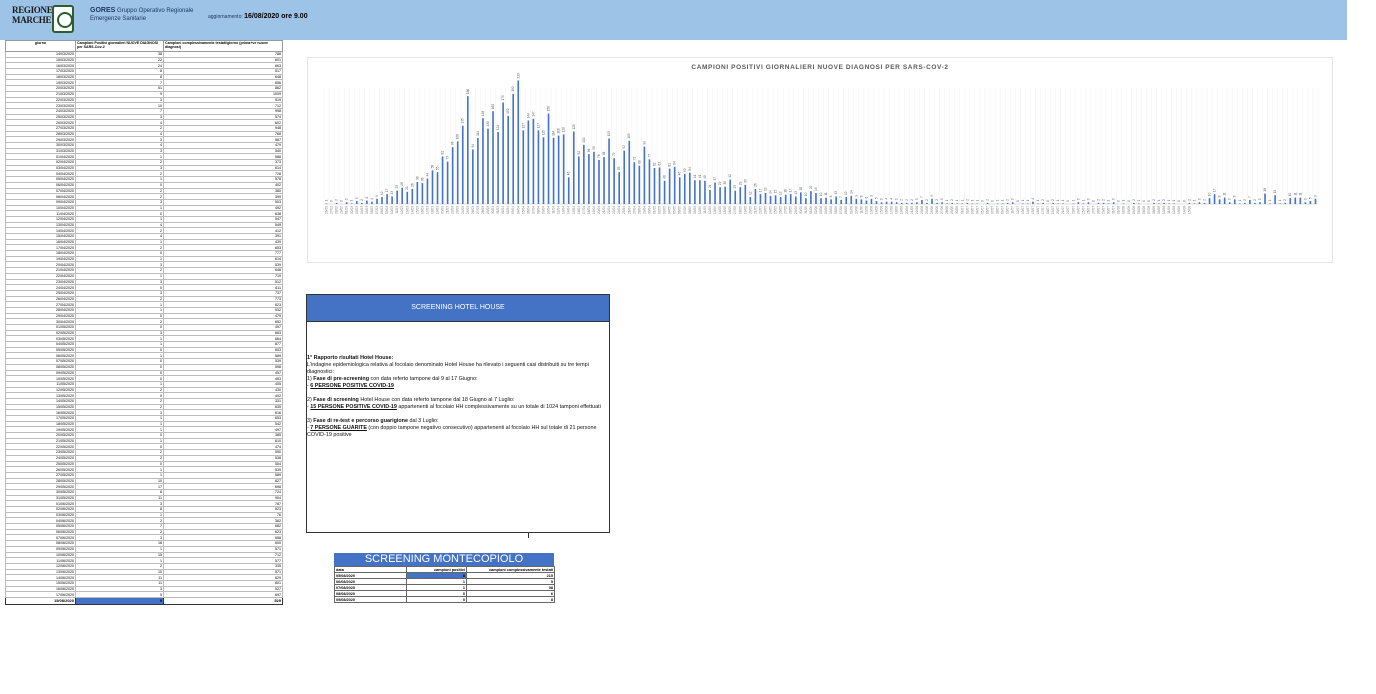  What do you see at coordinates (796, 210) in the screenshot?
I see `x-tick-label: 29/05` at bounding box center [796, 210].